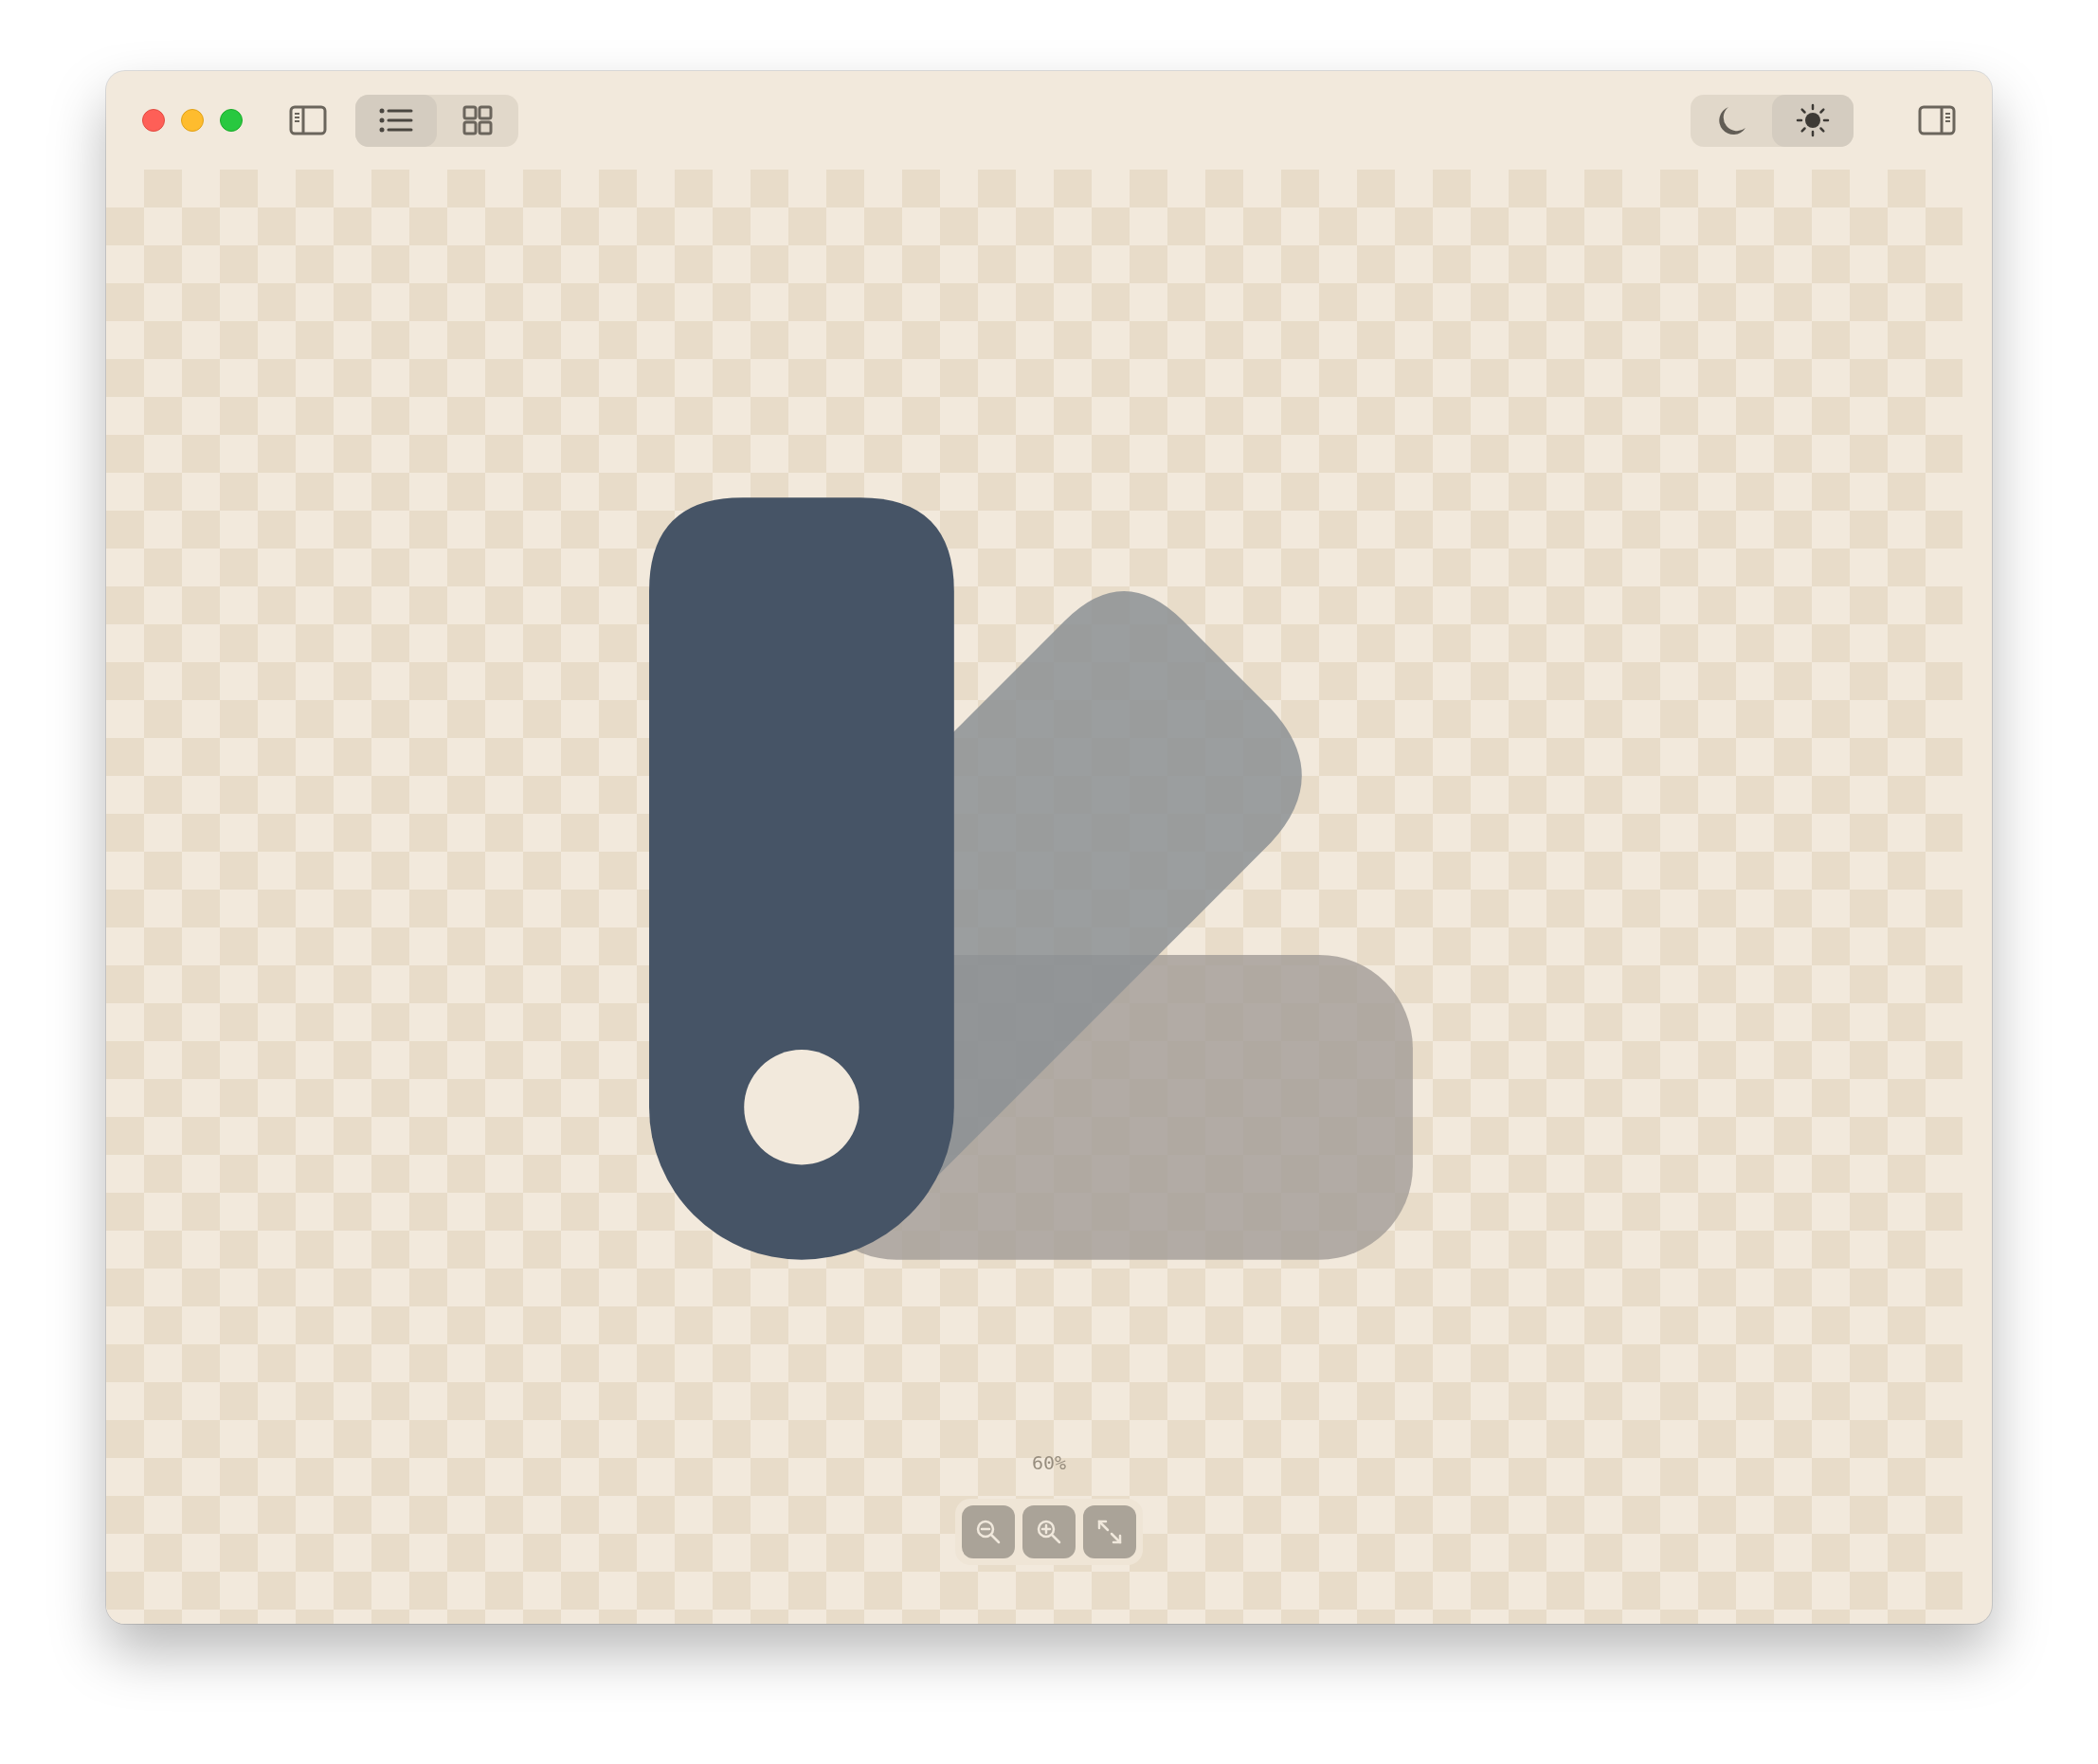  What do you see at coordinates (1049, 1532) in the screenshot?
I see `zoom-in-icon` at bounding box center [1049, 1532].